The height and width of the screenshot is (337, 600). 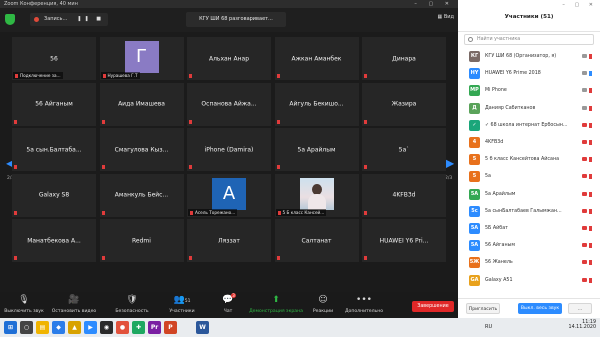 What do you see at coordinates (449, 163) in the screenshot?
I see `next-page-arrow-icon: ▶` at bounding box center [449, 163].